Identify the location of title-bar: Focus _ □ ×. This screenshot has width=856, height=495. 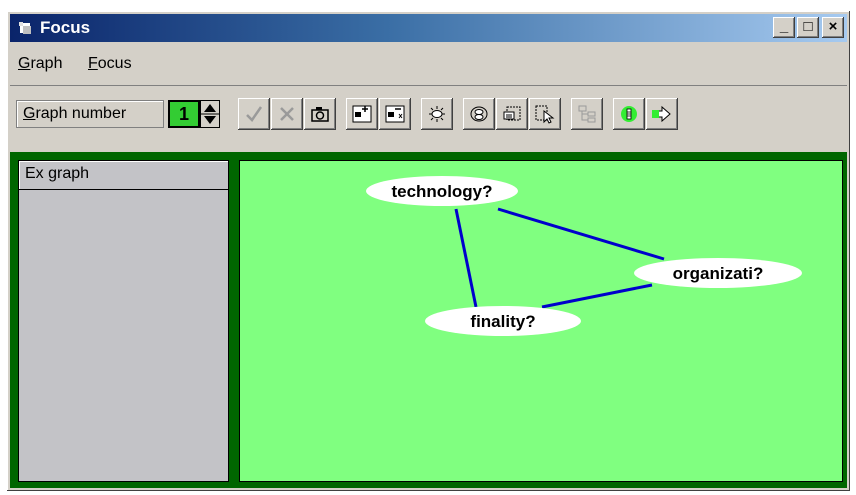
(428, 28).